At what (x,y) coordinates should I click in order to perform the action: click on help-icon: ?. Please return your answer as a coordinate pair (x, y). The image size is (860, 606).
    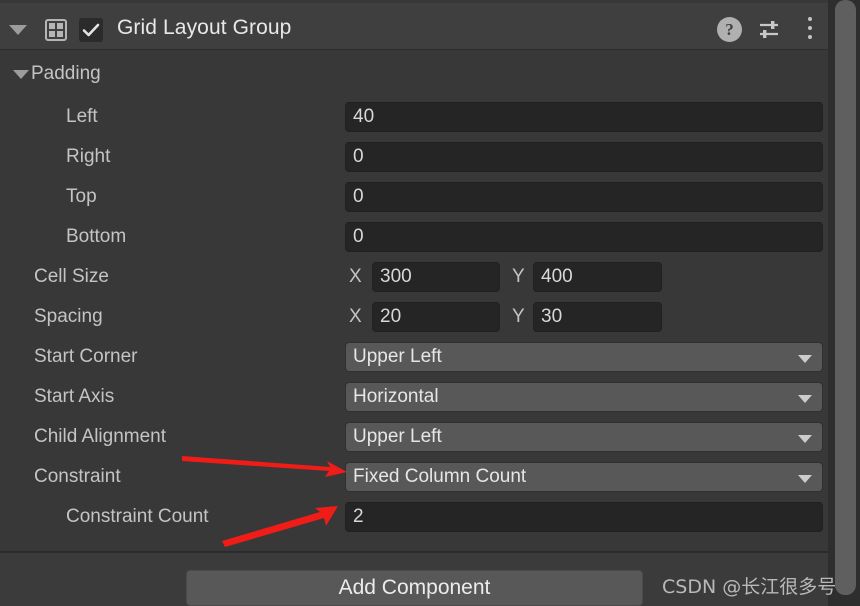
    Looking at the image, I should click on (729, 29).